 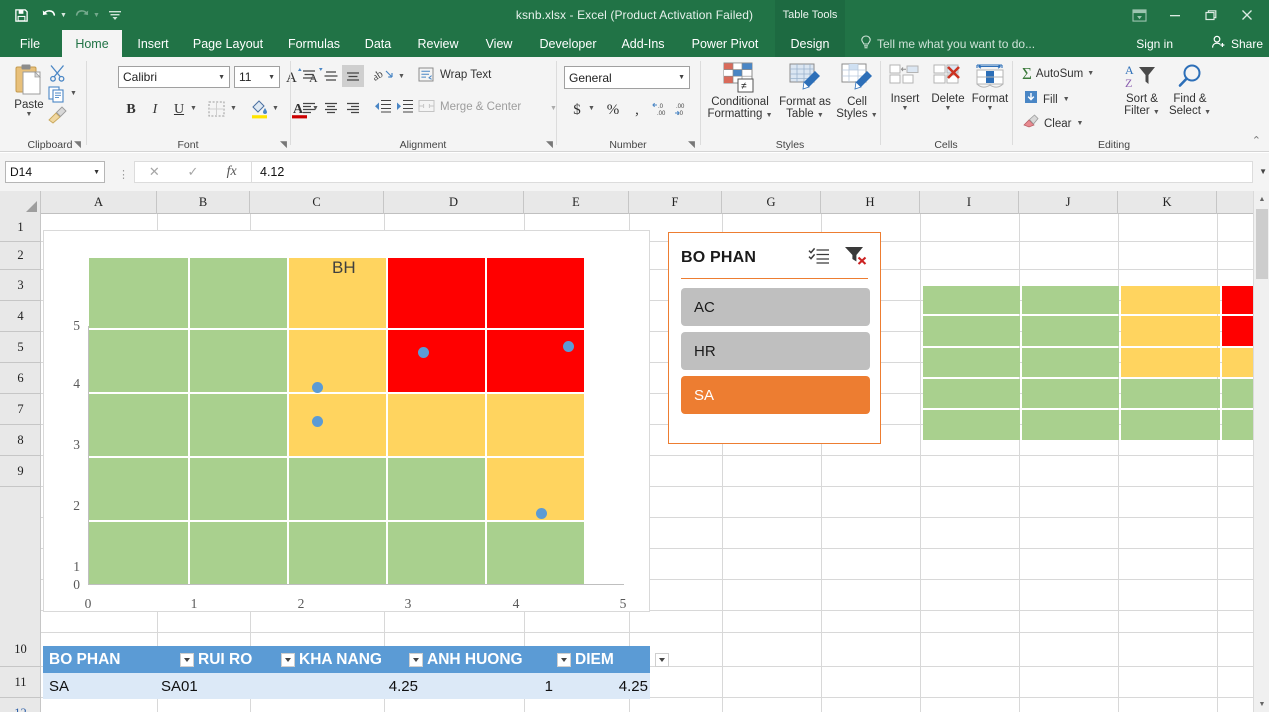 I want to click on column-header-E: E, so click(x=576, y=202).